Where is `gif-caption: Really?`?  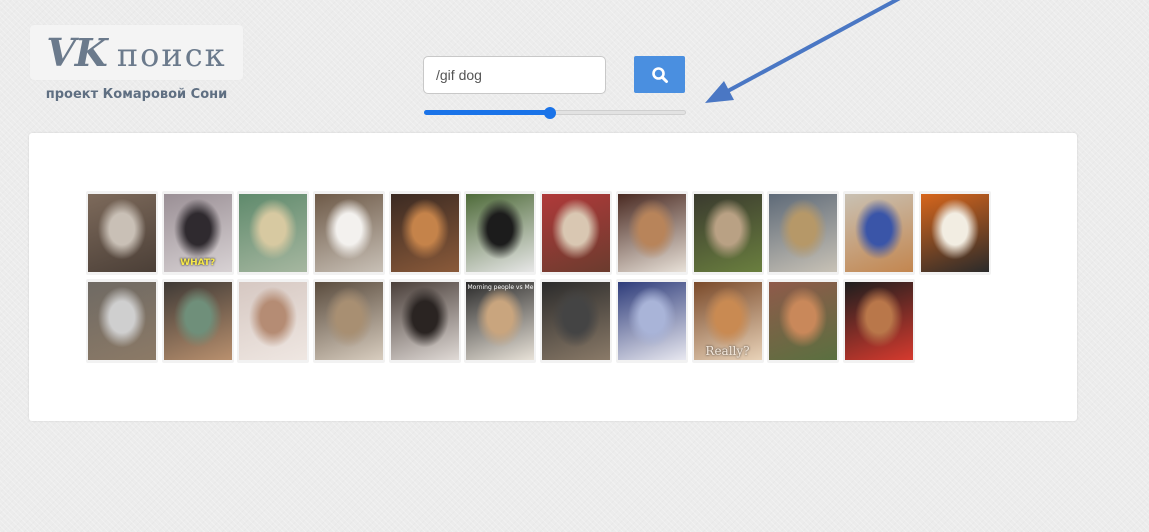 gif-caption: Really? is located at coordinates (727, 351).